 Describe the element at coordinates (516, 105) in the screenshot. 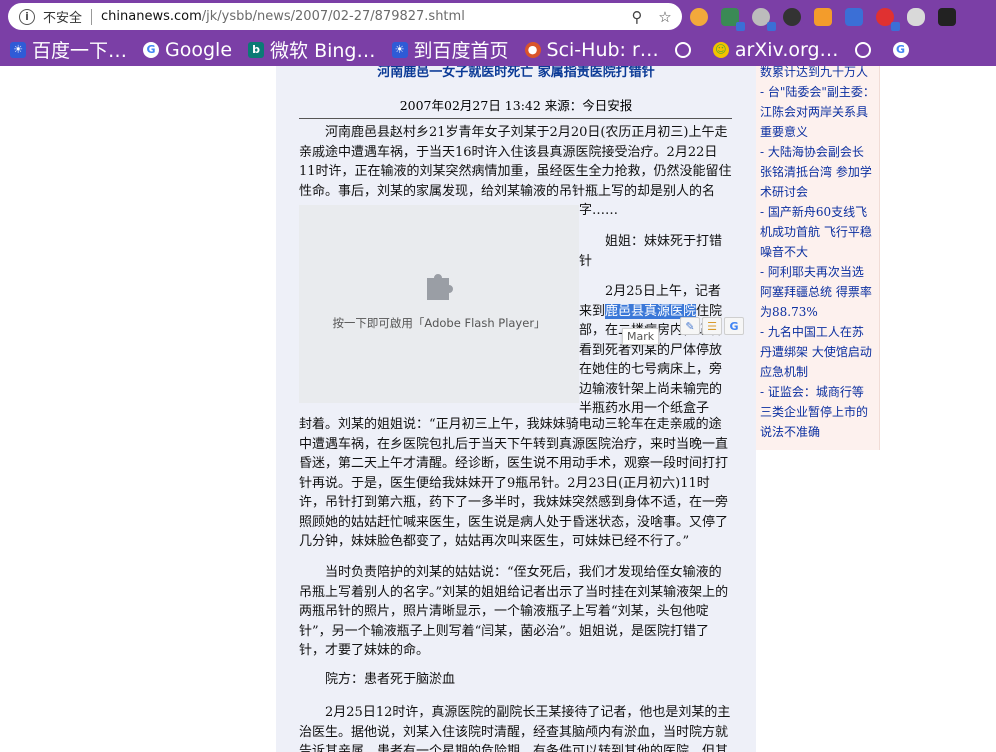

I see `article-meta: 2007年02月27日 13:42 来源：今日安报` at that location.